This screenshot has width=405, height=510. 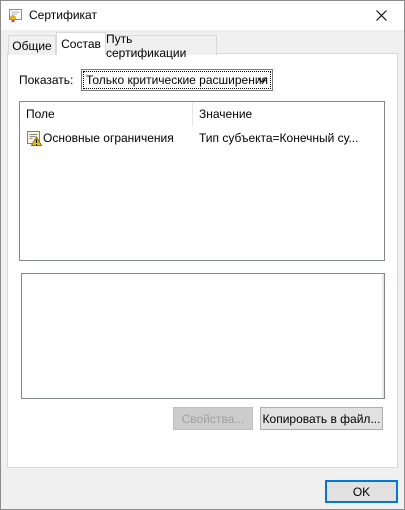 I want to click on tab-label: Путь сертификации, so click(x=146, y=45).